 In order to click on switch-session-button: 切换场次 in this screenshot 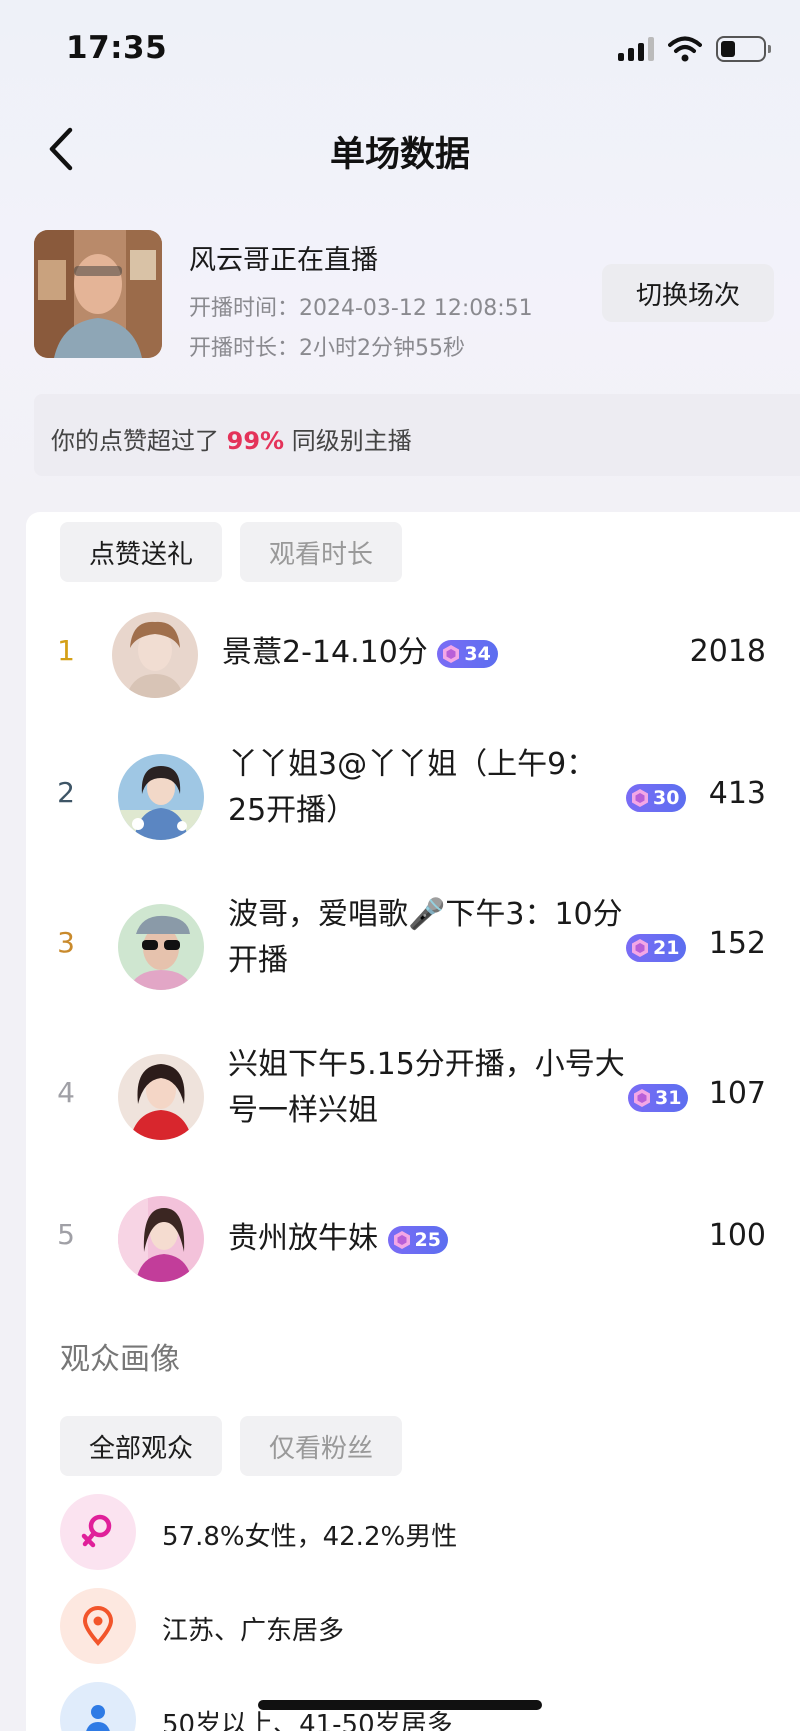, I will do `click(688, 293)`.